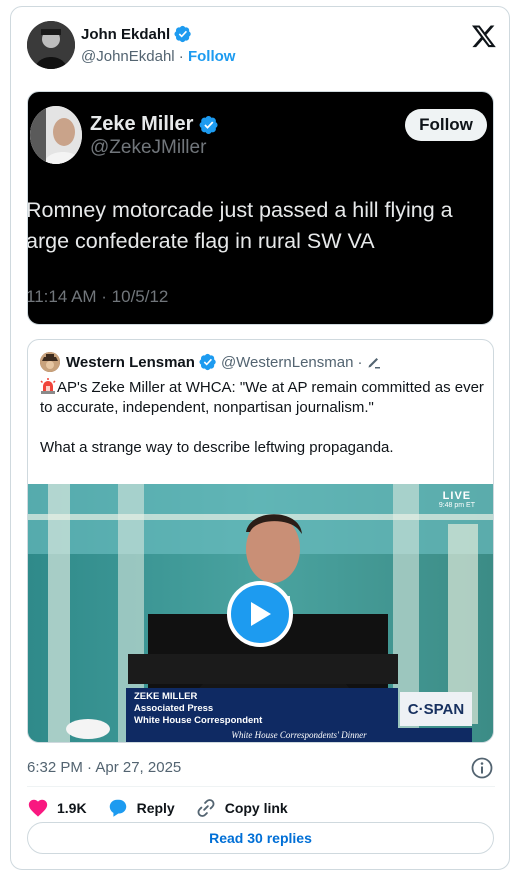  I want to click on screenshot-follow-button: Follow, so click(446, 125).